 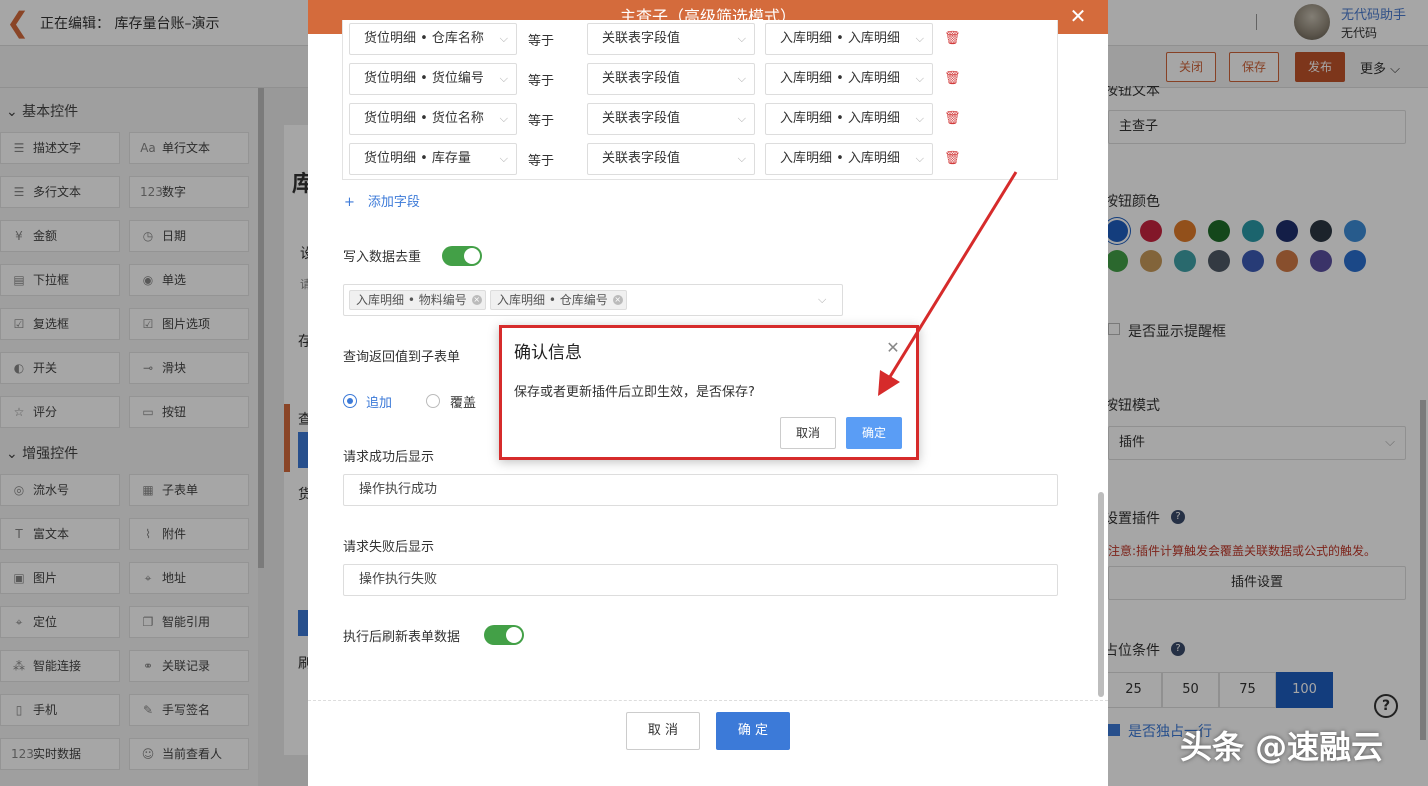 What do you see at coordinates (1282, 747) in the screenshot?
I see `watermark: 头条 @速融云` at bounding box center [1282, 747].